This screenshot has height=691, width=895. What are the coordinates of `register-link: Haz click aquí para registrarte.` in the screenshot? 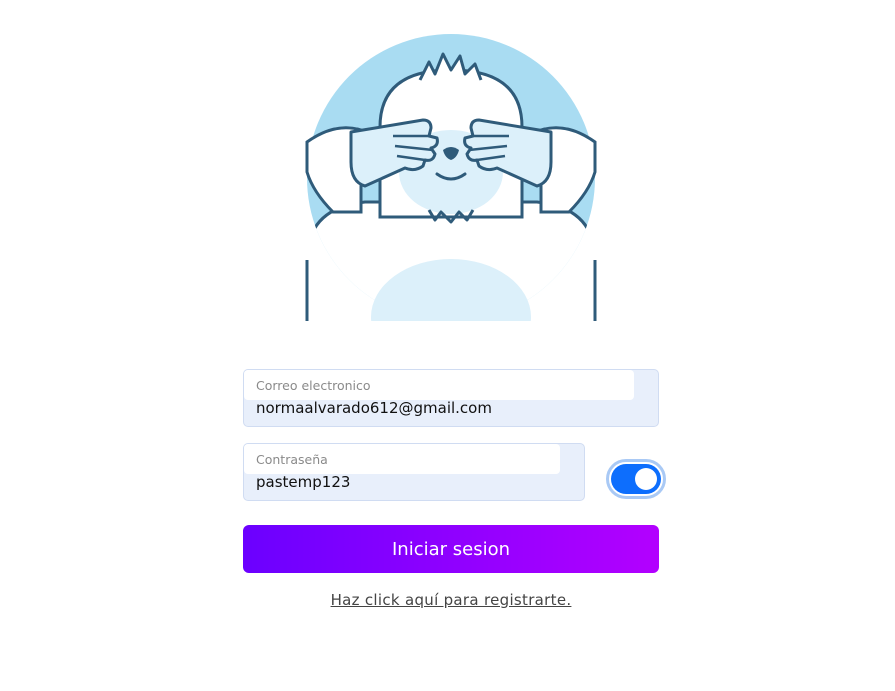 It's located at (451, 600).